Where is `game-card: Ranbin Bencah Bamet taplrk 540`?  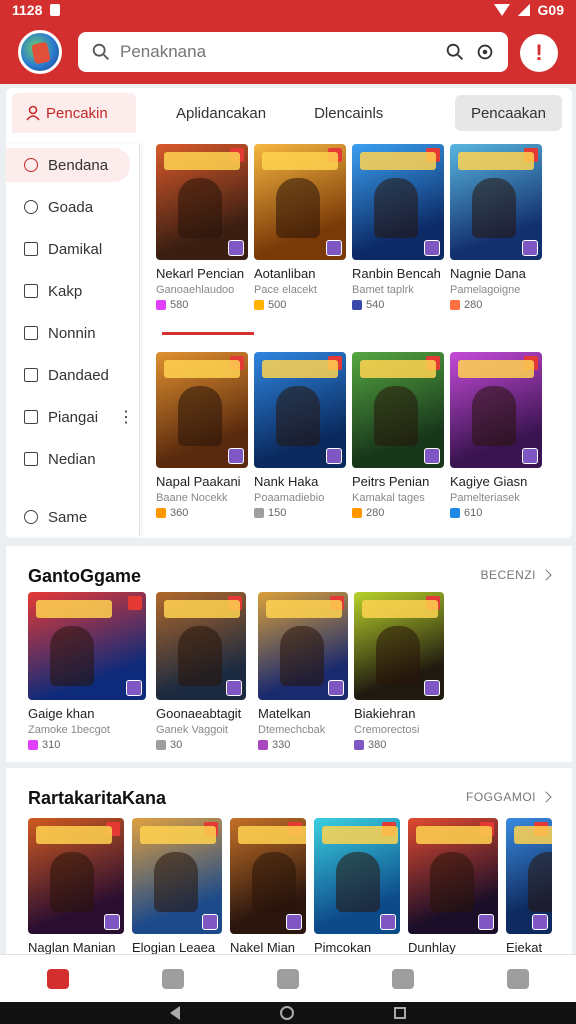
game-card: Ranbin Bencah Bamet taplrk 540 is located at coordinates (398, 227).